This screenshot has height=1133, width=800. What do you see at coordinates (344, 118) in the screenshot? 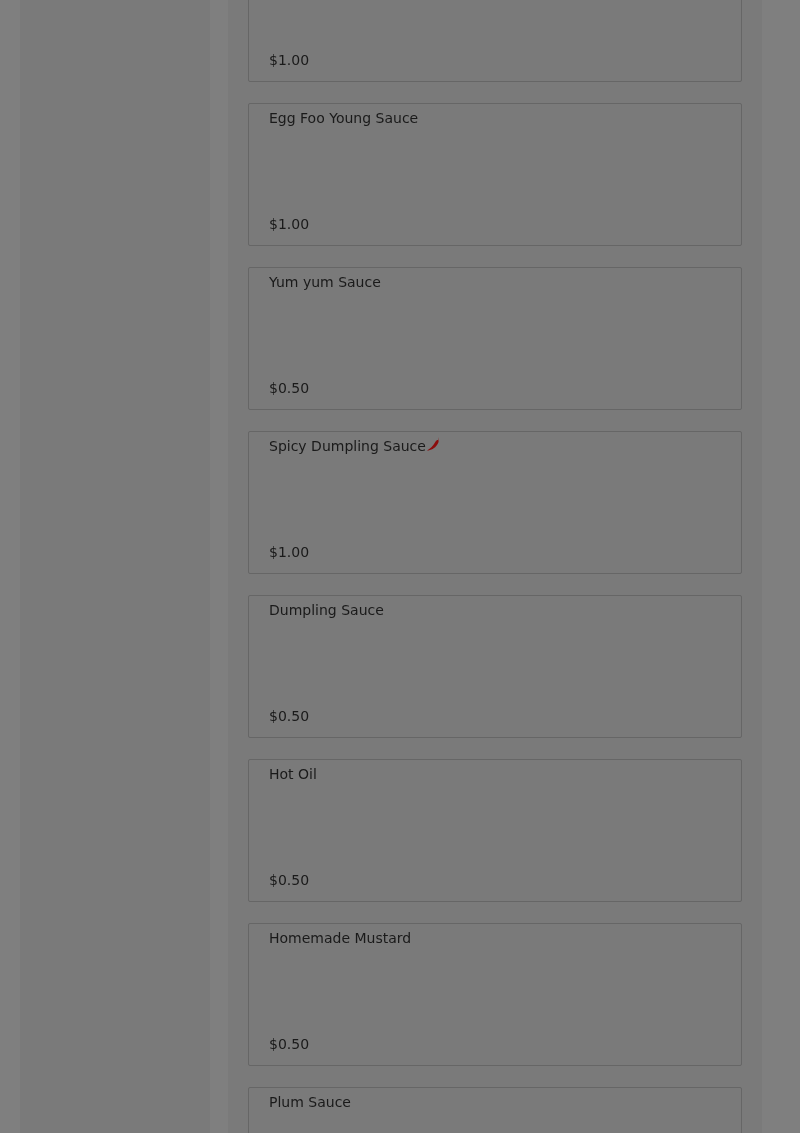
I see `item-name: Egg Foo Young Sauce` at bounding box center [344, 118].